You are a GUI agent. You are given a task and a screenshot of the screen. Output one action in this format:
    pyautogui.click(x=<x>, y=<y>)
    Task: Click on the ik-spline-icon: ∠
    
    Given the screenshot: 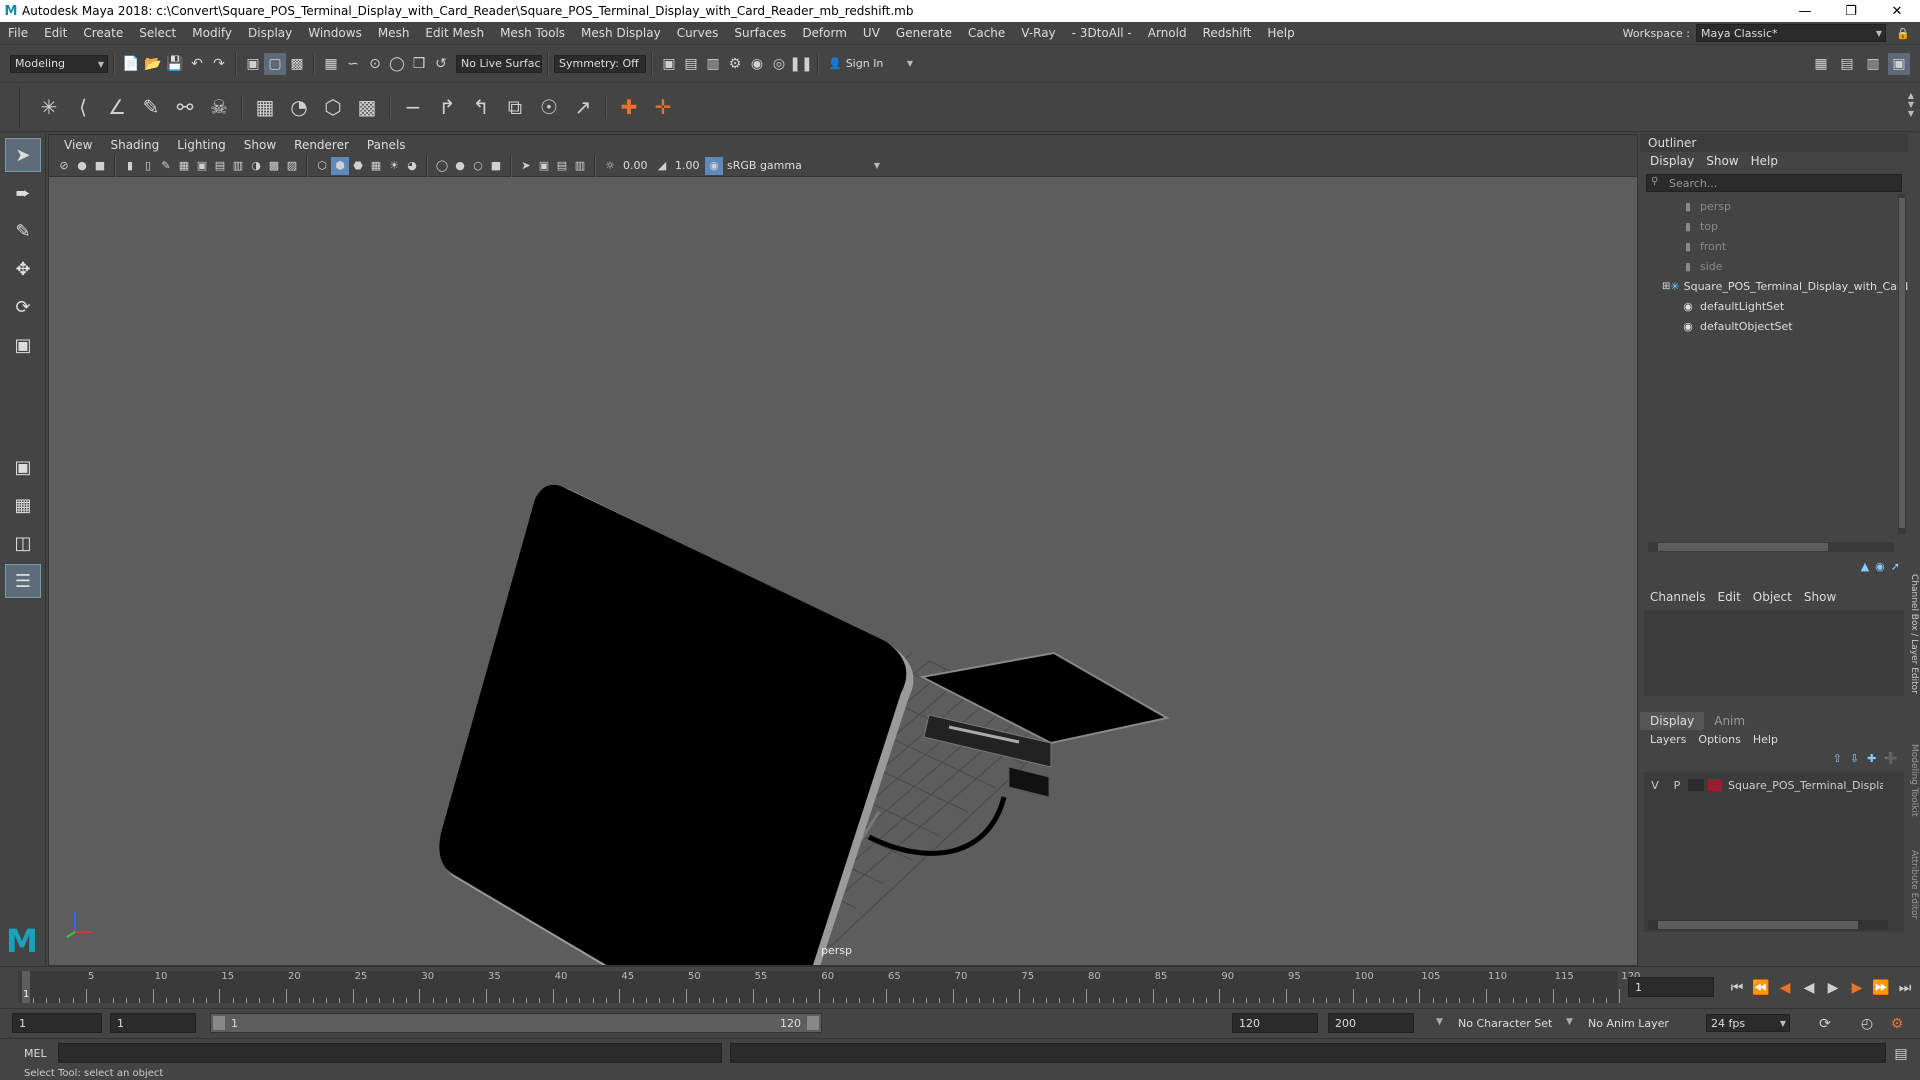 What is the action you would take?
    pyautogui.click(x=117, y=107)
    